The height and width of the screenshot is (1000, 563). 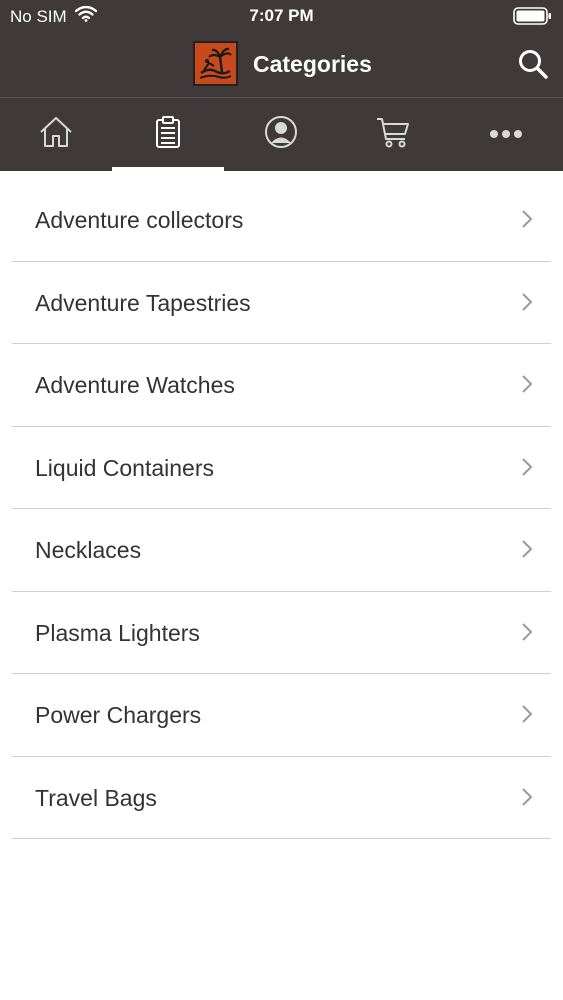 I want to click on category-label: Liquid Containers, so click(x=125, y=467).